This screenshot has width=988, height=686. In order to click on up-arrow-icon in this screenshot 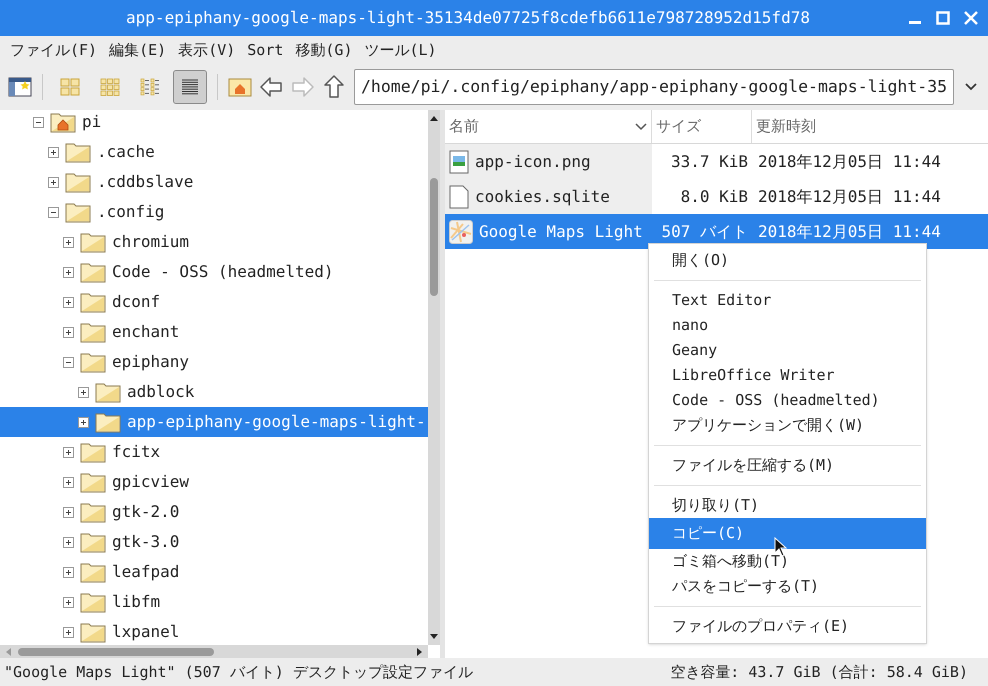, I will do `click(334, 87)`.